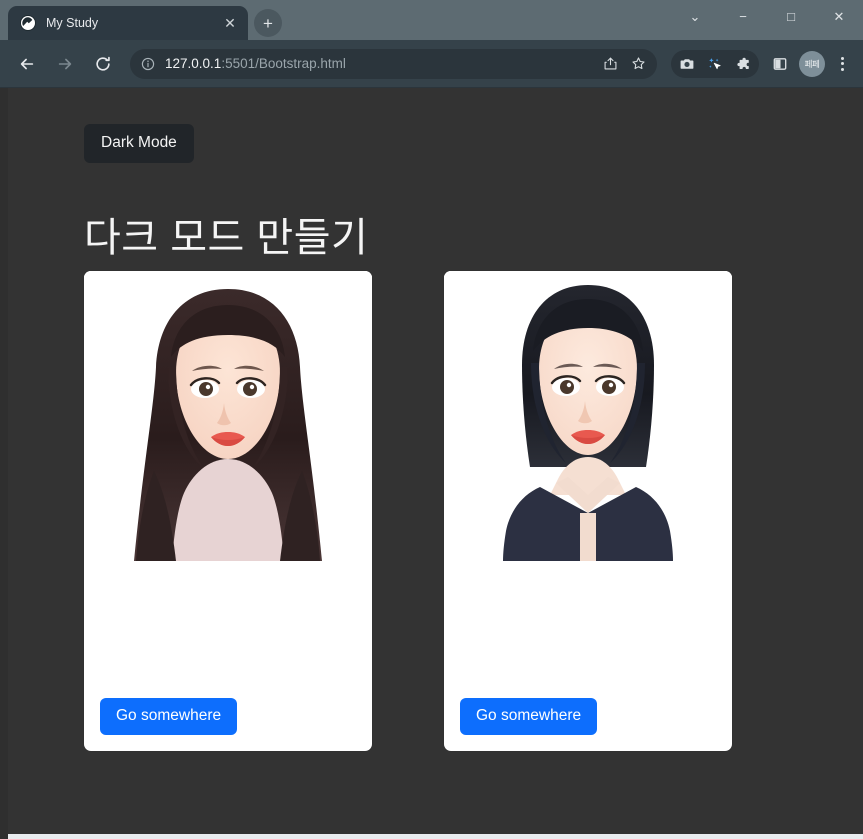  Describe the element at coordinates (72, 23) in the screenshot. I see `tab-title: My Study` at that location.